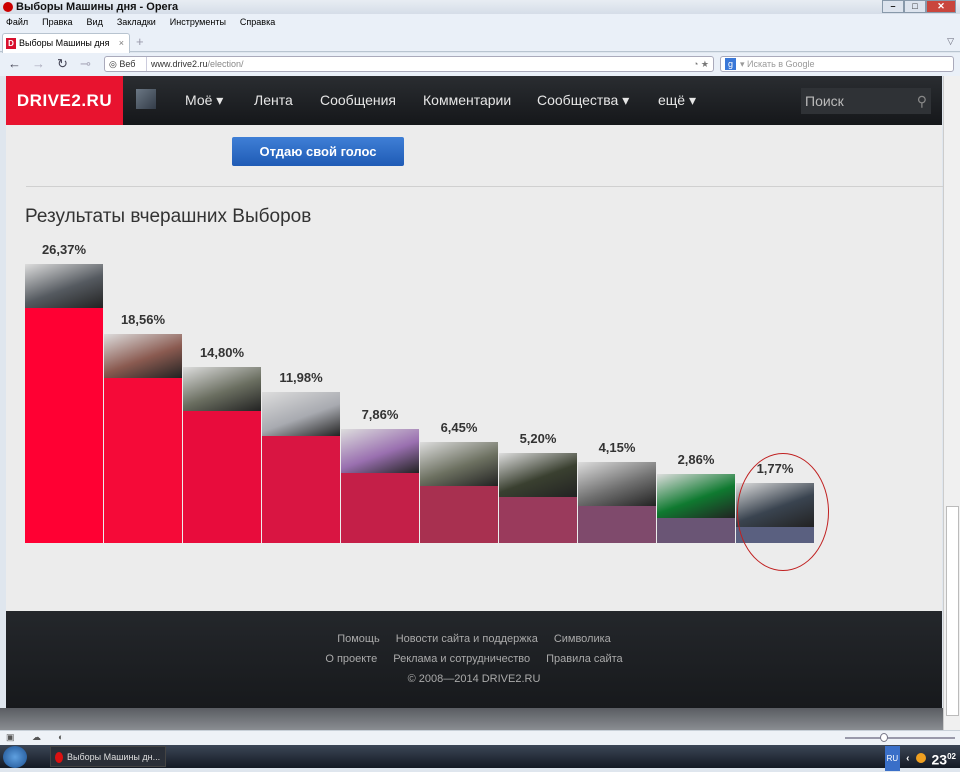 The height and width of the screenshot is (772, 960). What do you see at coordinates (14, 63) in the screenshot?
I see `back-icon: ←` at bounding box center [14, 63].